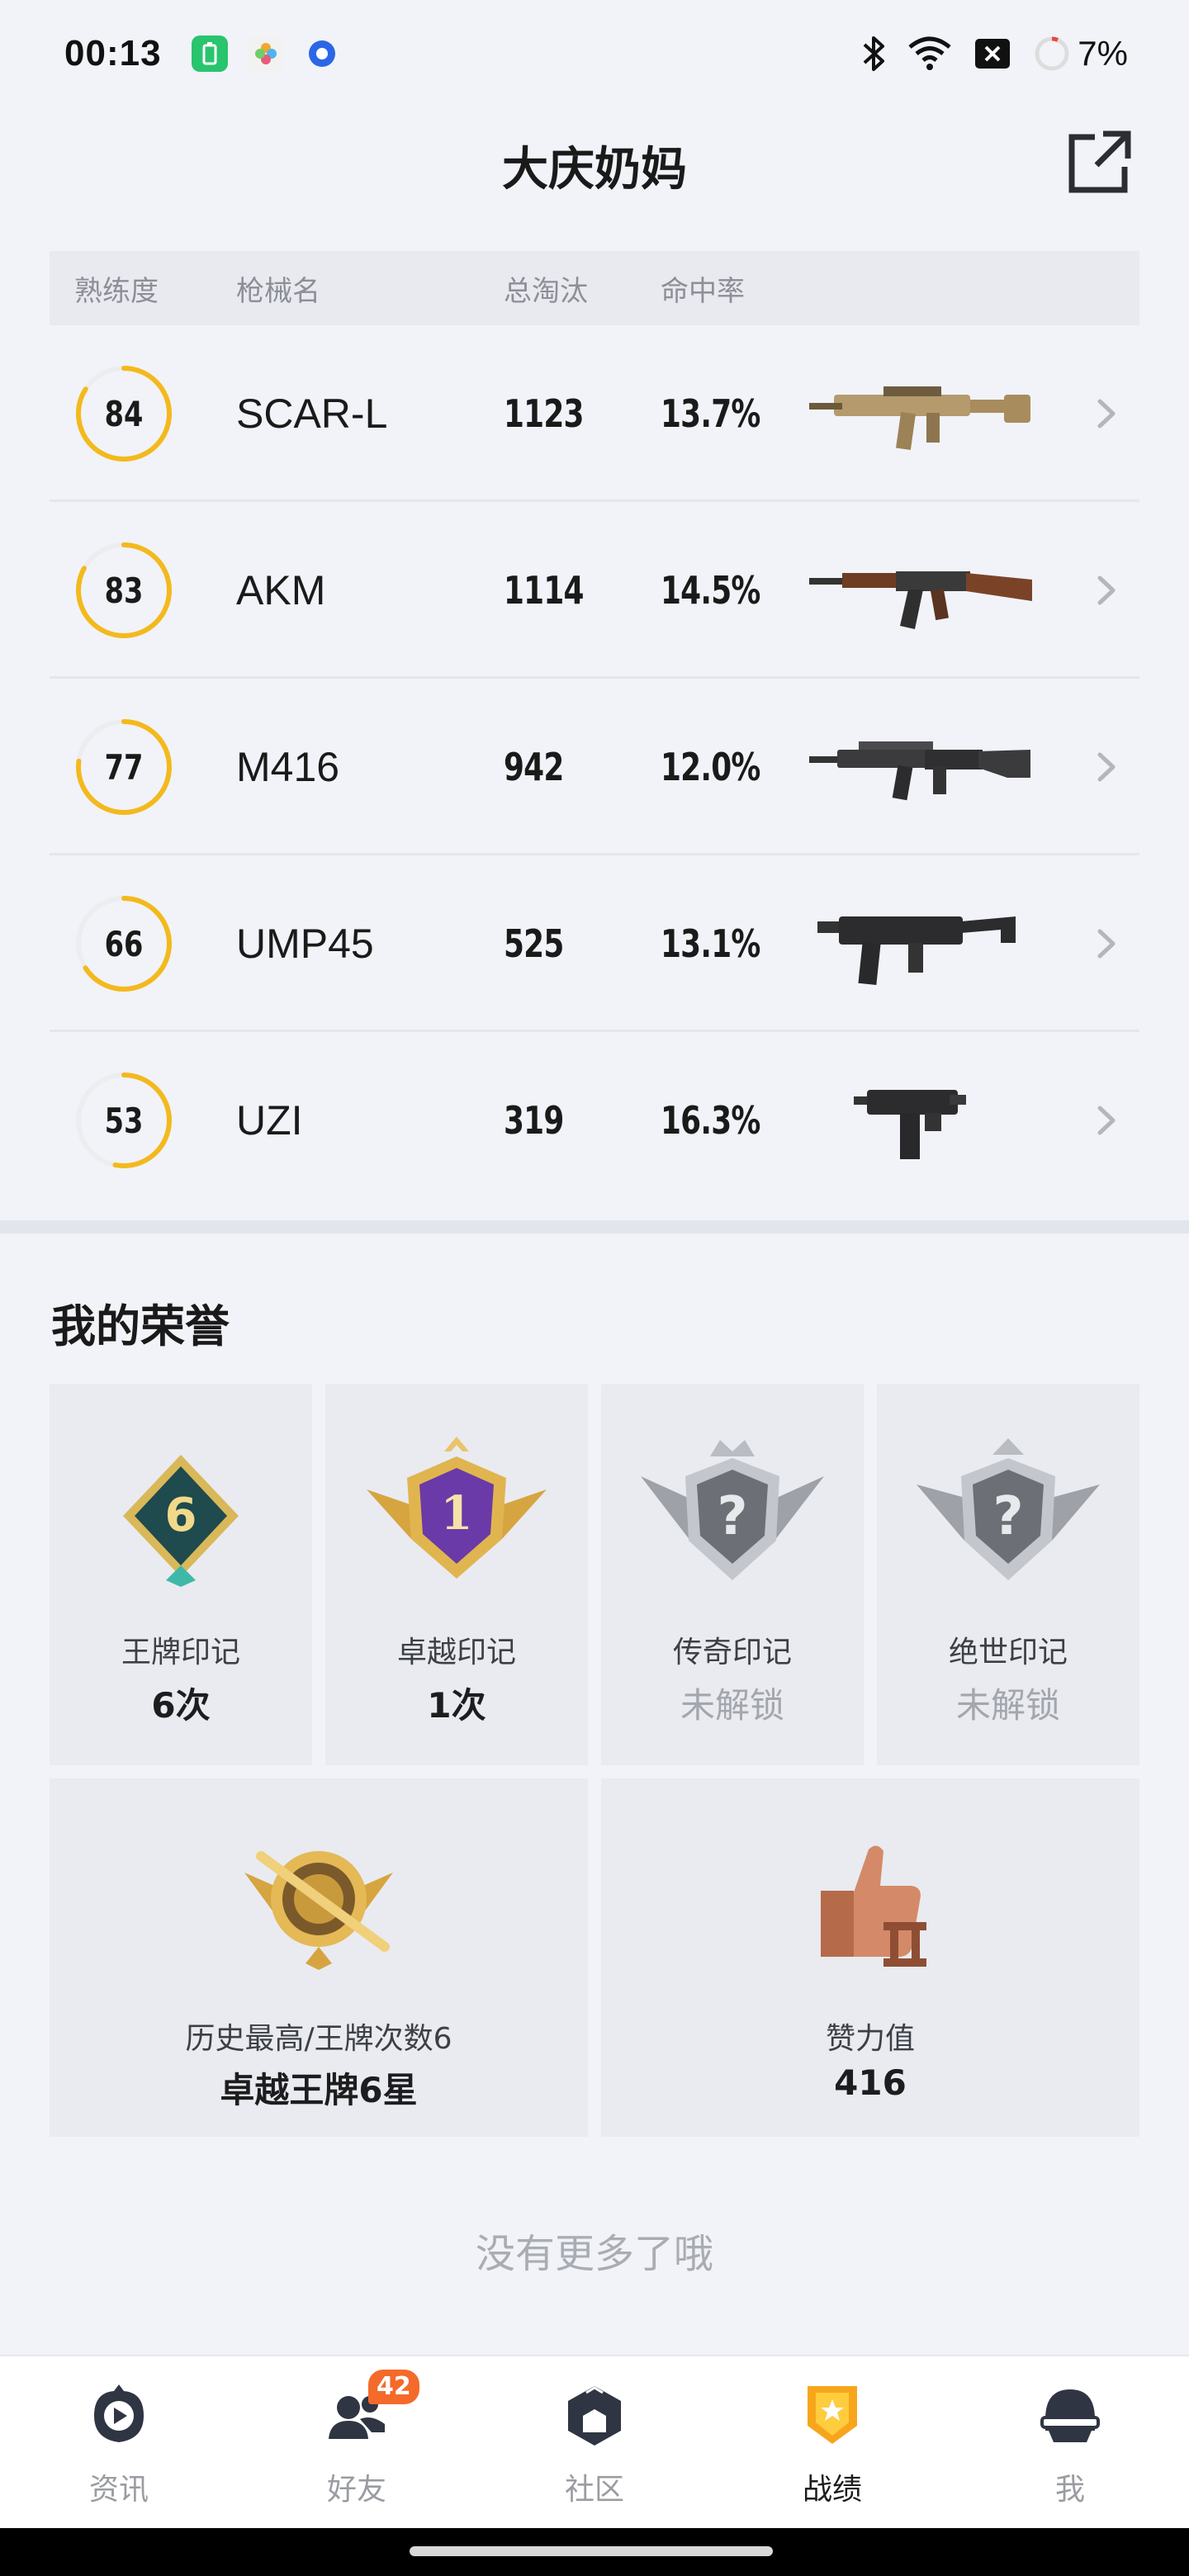 The width and height of the screenshot is (1189, 2576). I want to click on section-divider, so click(594, 1227).